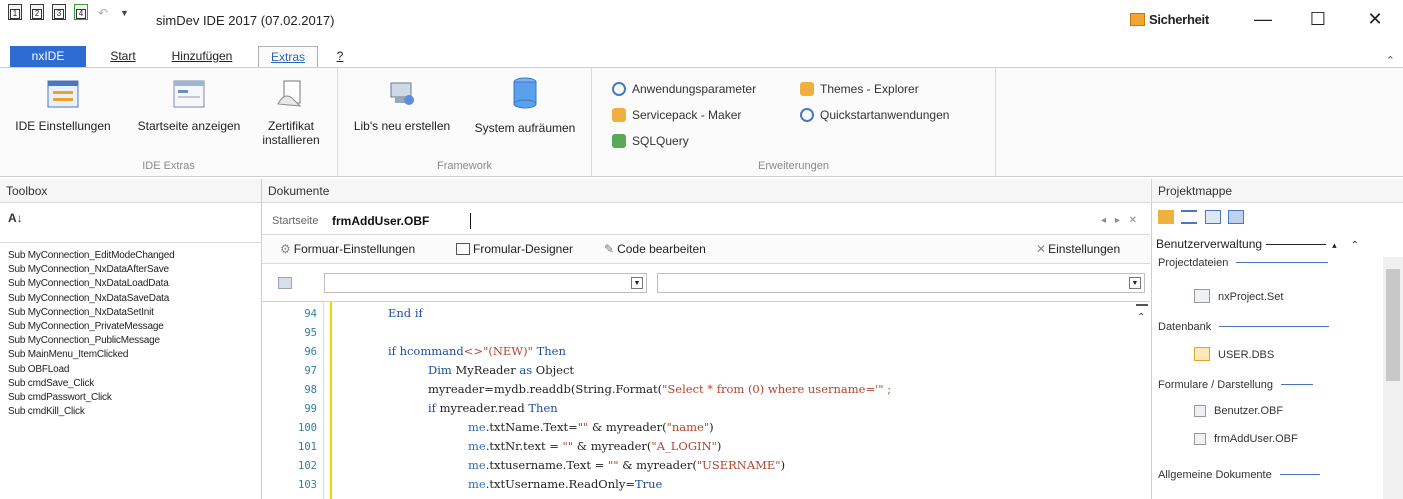 The image size is (1403, 499). Describe the element at coordinates (1243, 263) in the screenshot. I see `section-projectdateien: Projectdateien` at that location.